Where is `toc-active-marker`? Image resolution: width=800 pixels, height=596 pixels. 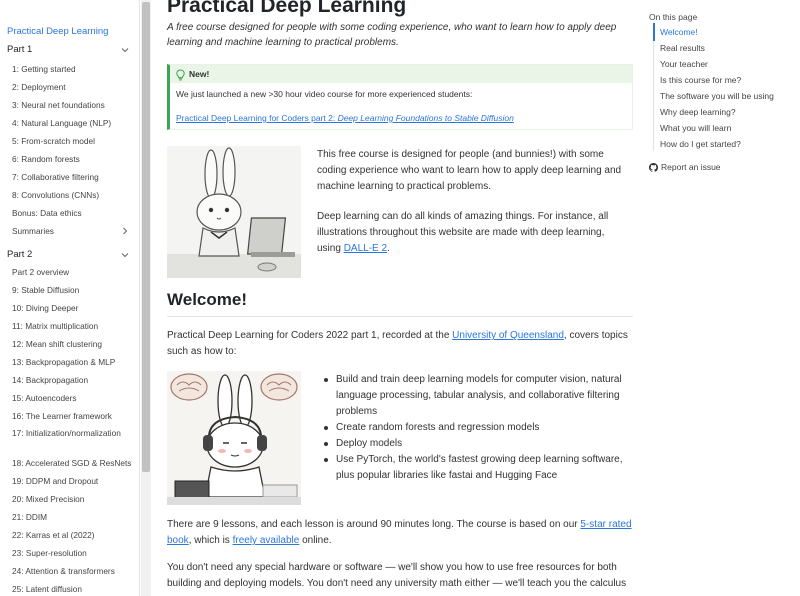
toc-active-marker is located at coordinates (654, 32).